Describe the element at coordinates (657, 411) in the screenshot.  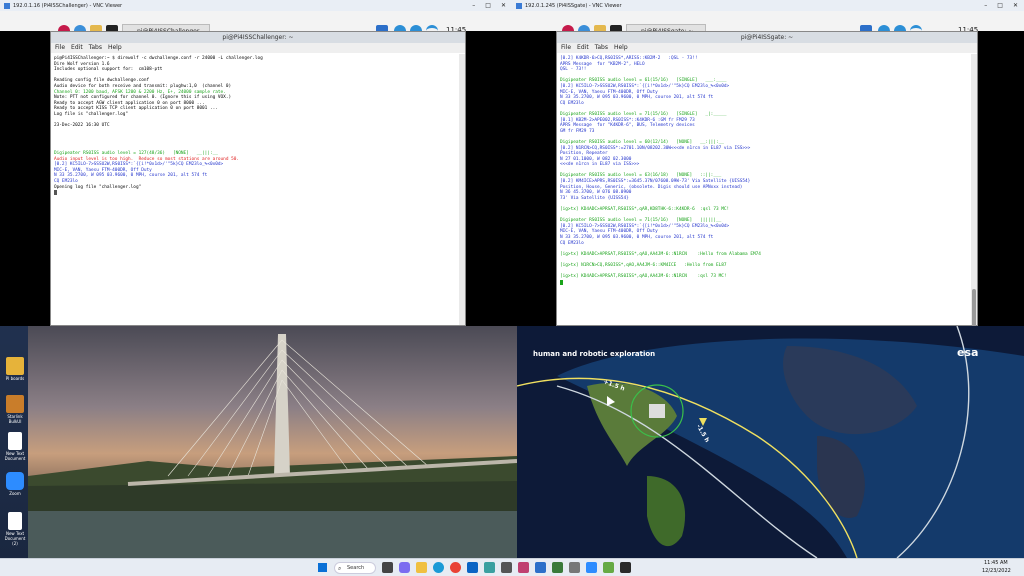
I see `iss-icon` at that location.